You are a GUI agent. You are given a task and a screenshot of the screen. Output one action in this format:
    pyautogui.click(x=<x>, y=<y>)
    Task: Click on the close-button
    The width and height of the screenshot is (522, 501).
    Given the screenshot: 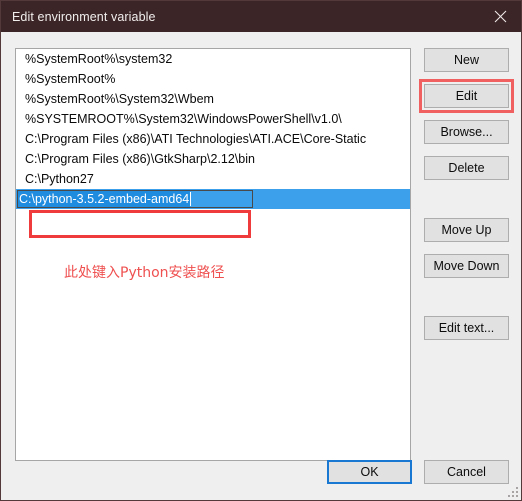 What is the action you would take?
    pyautogui.click(x=500, y=16)
    